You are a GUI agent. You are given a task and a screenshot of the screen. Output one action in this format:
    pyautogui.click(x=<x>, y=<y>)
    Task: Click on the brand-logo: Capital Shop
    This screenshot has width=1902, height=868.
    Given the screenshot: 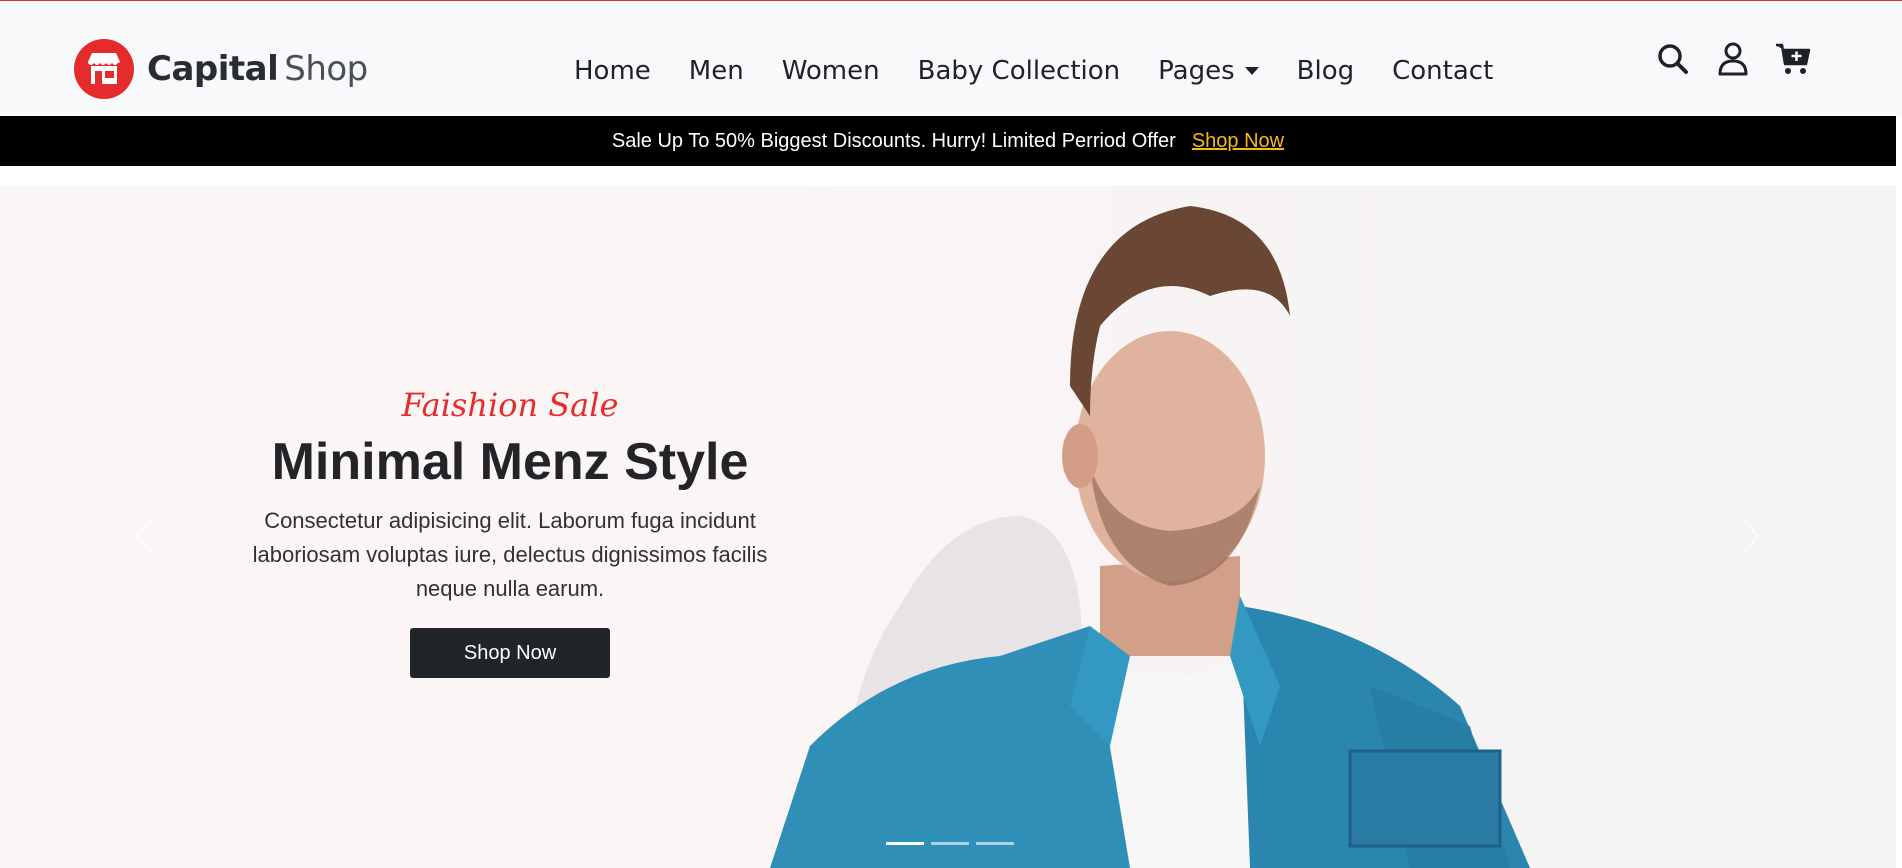 What is the action you would take?
    pyautogui.click(x=221, y=69)
    